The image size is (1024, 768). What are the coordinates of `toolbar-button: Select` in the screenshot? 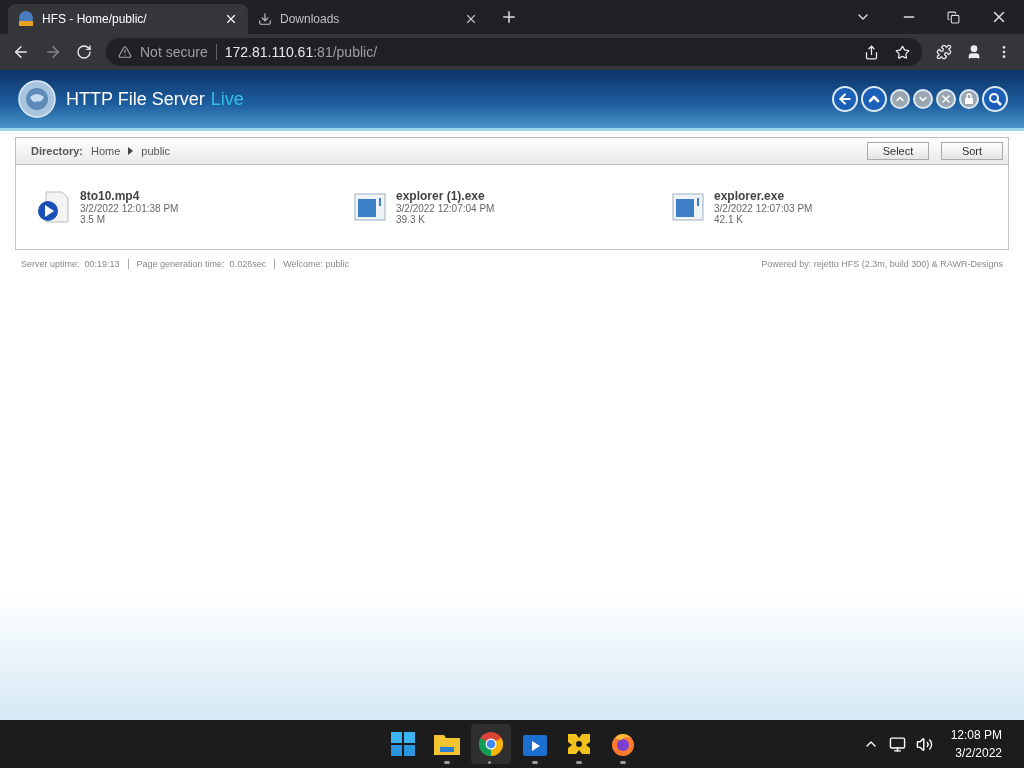 It's located at (898, 151).